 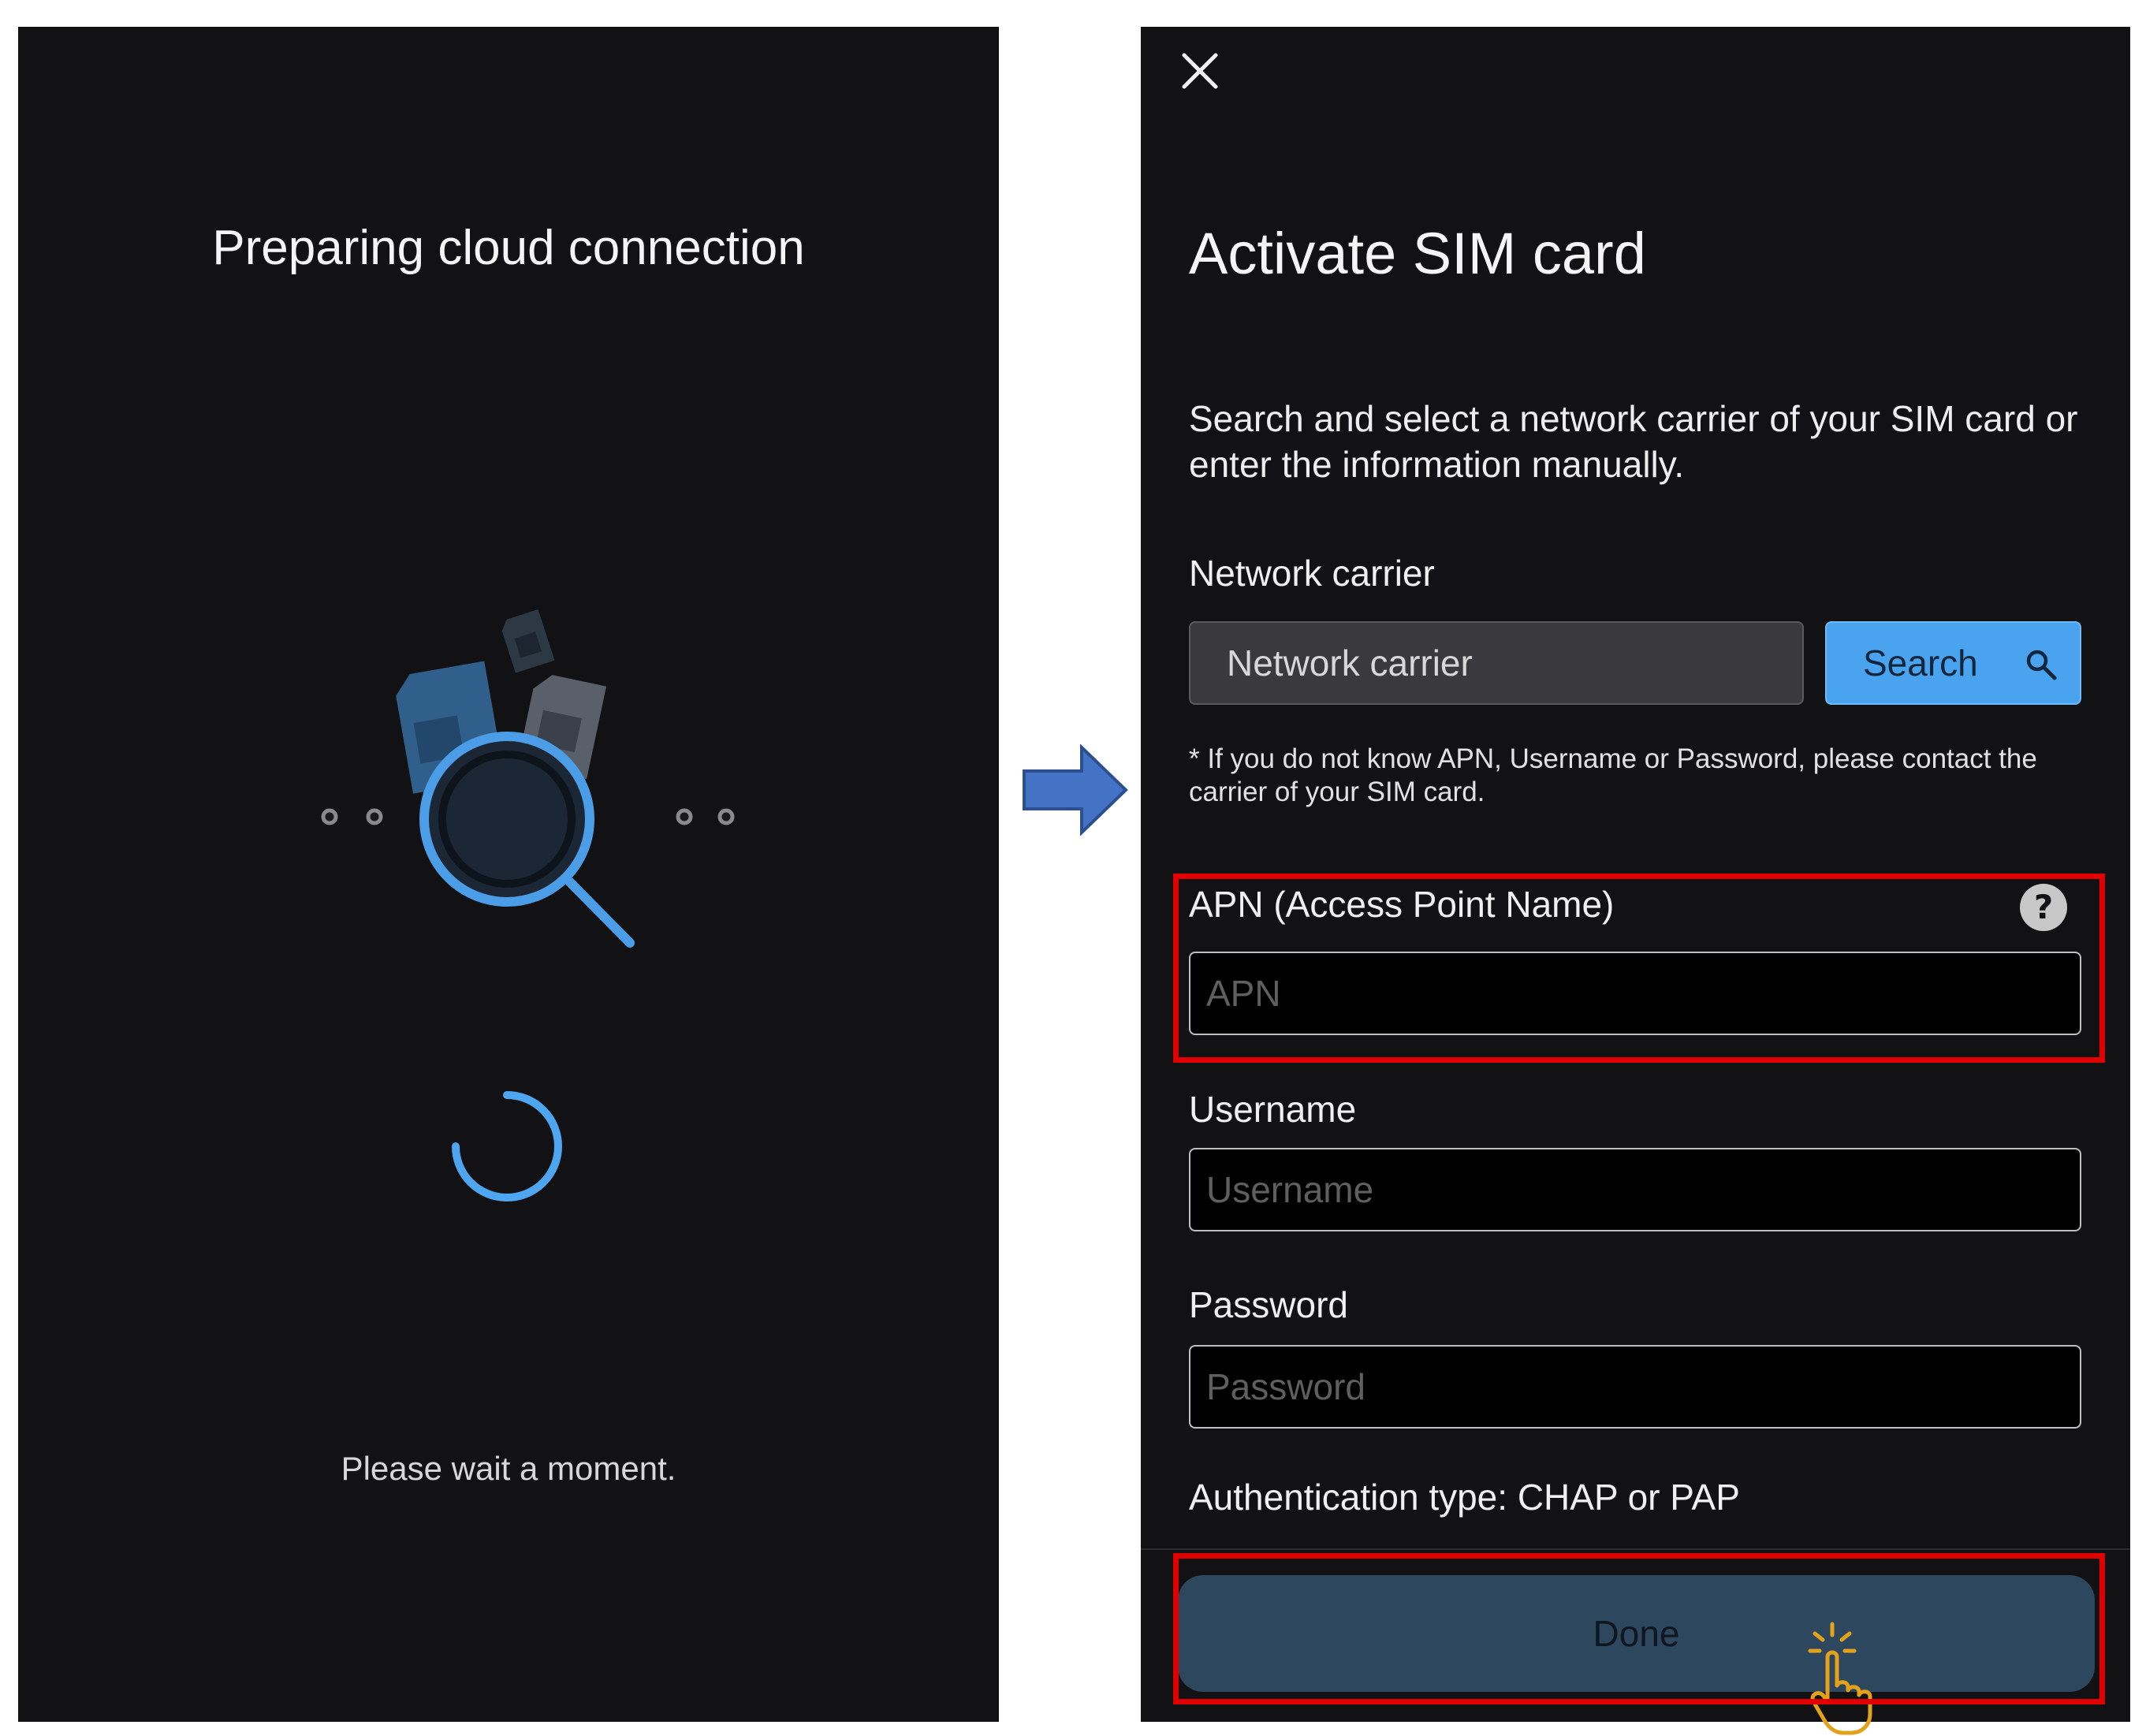 I want to click on divider, so click(x=1635, y=1549).